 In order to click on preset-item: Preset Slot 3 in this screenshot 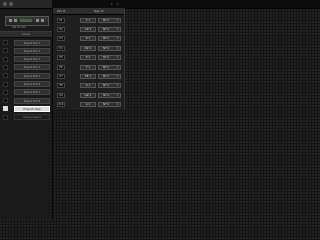, I will do `click(26, 59)`.